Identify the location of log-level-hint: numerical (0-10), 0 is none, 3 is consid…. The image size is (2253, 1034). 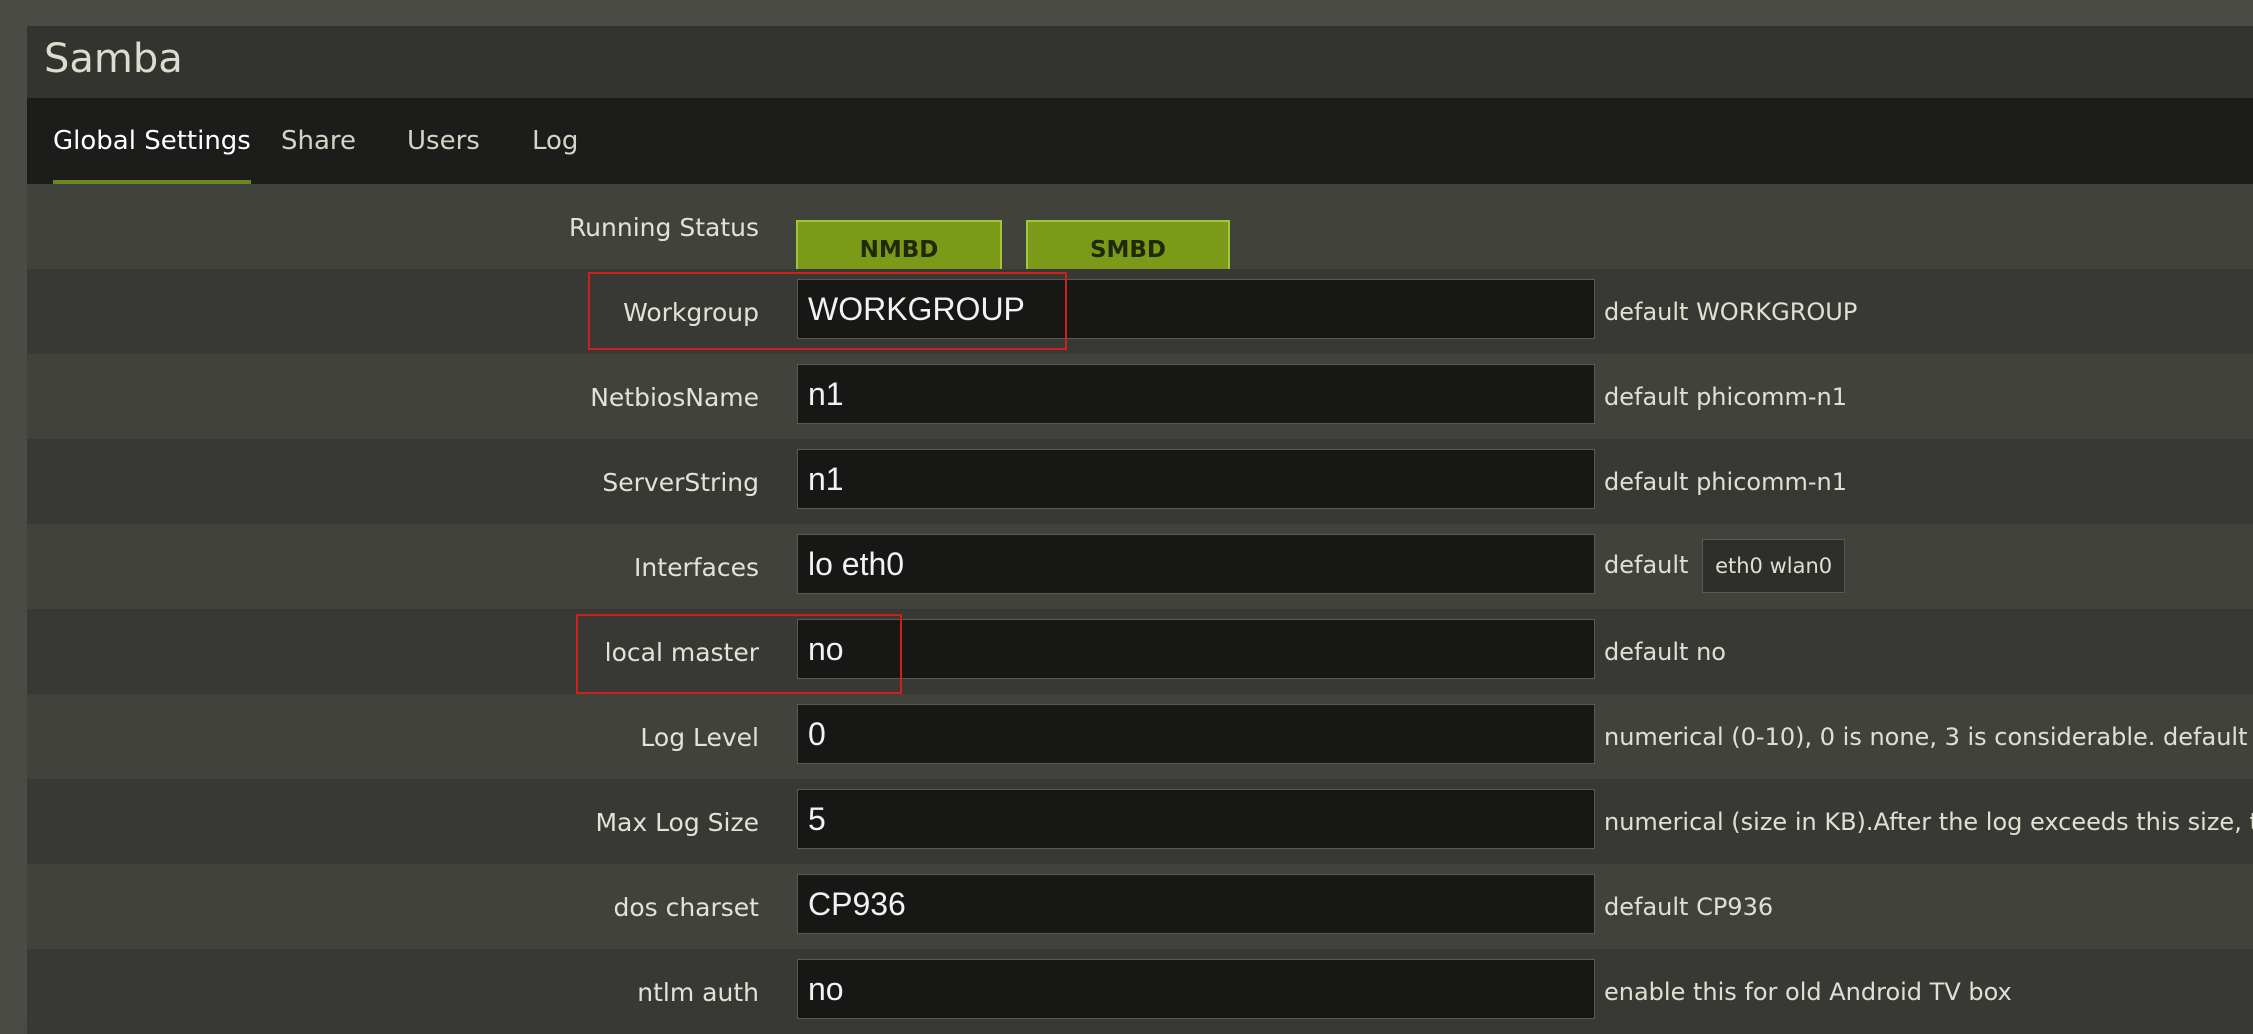
(1928, 737).